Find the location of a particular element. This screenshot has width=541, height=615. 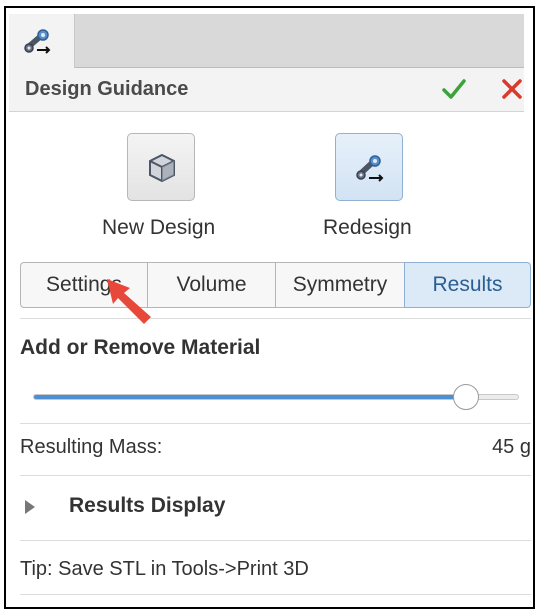

close-icon is located at coordinates (512, 89).